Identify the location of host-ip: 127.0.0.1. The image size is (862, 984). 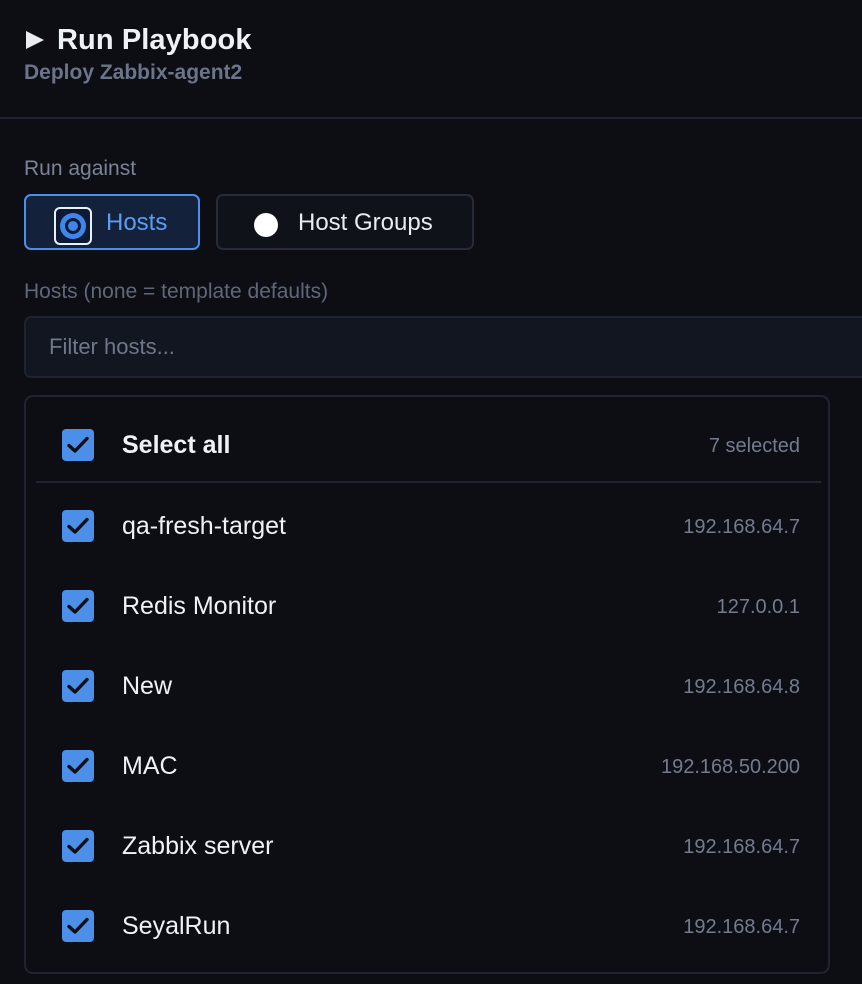
(758, 607).